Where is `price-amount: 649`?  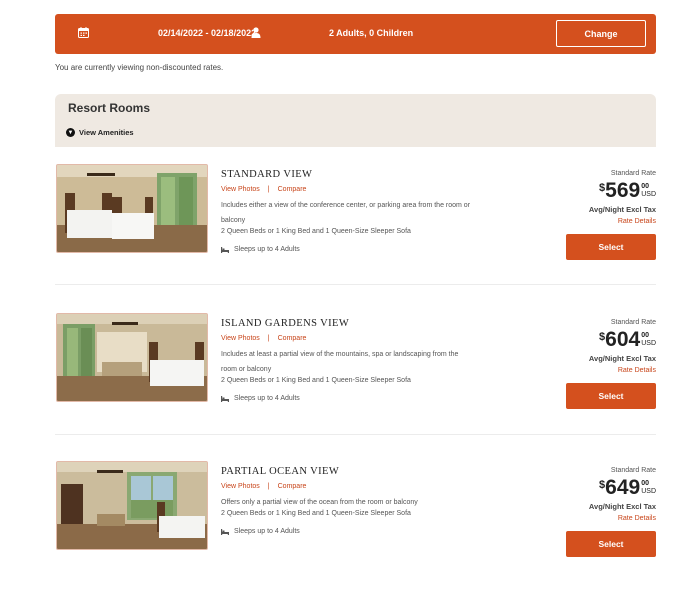 price-amount: 649 is located at coordinates (623, 487).